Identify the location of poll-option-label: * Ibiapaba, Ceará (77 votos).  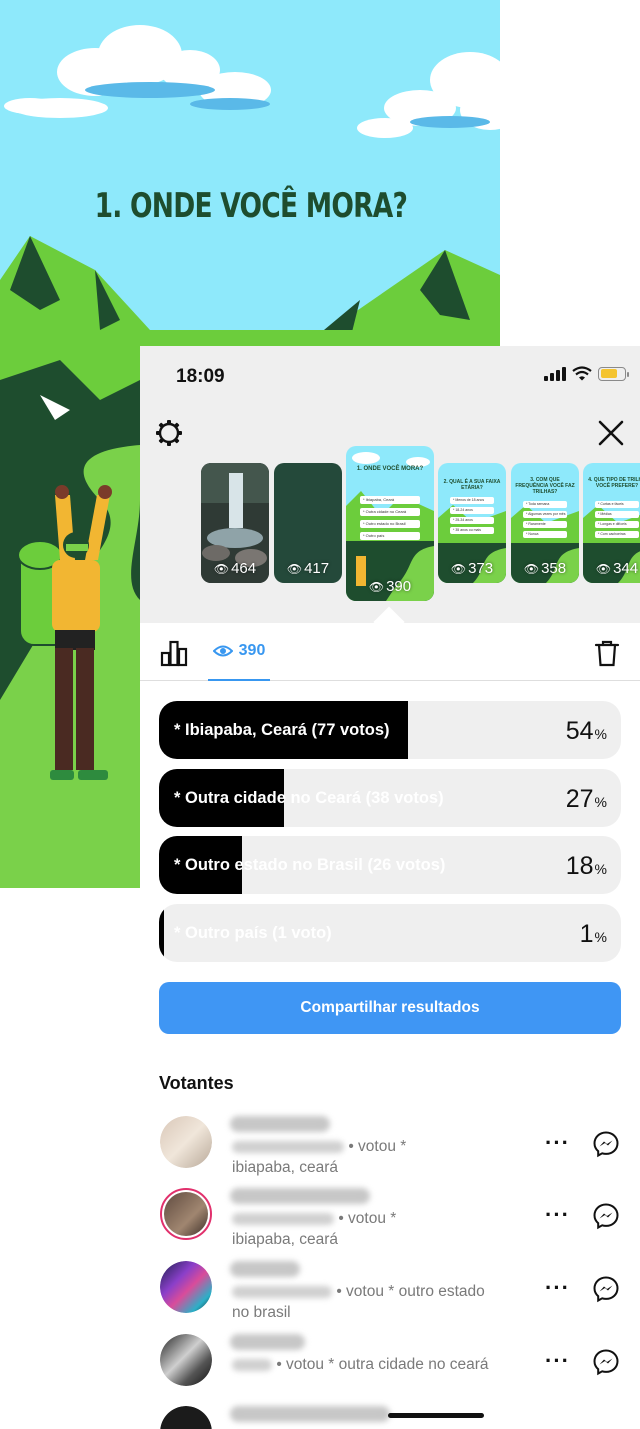
(282, 730).